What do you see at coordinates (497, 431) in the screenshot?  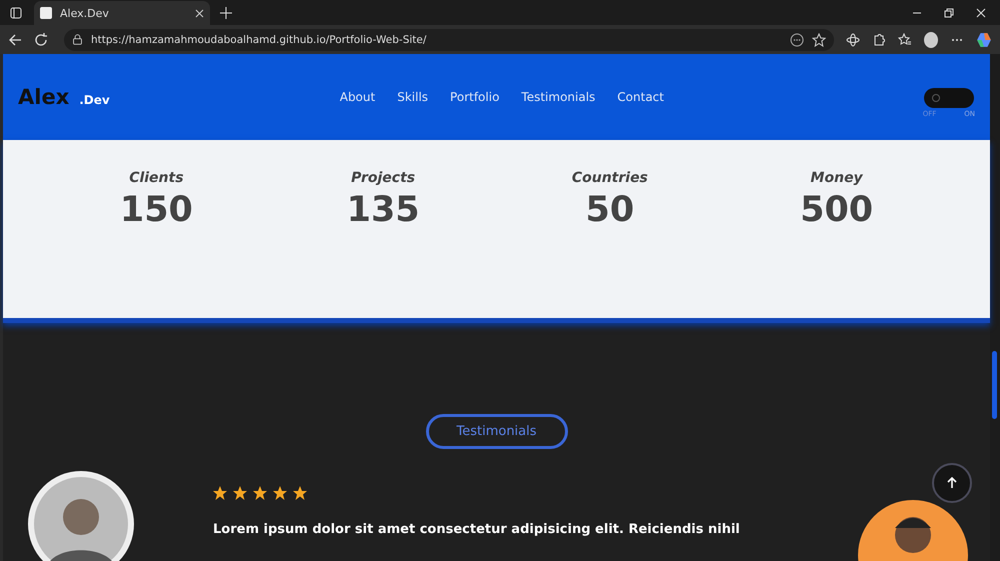 I see `section-heading: Testimonials` at bounding box center [497, 431].